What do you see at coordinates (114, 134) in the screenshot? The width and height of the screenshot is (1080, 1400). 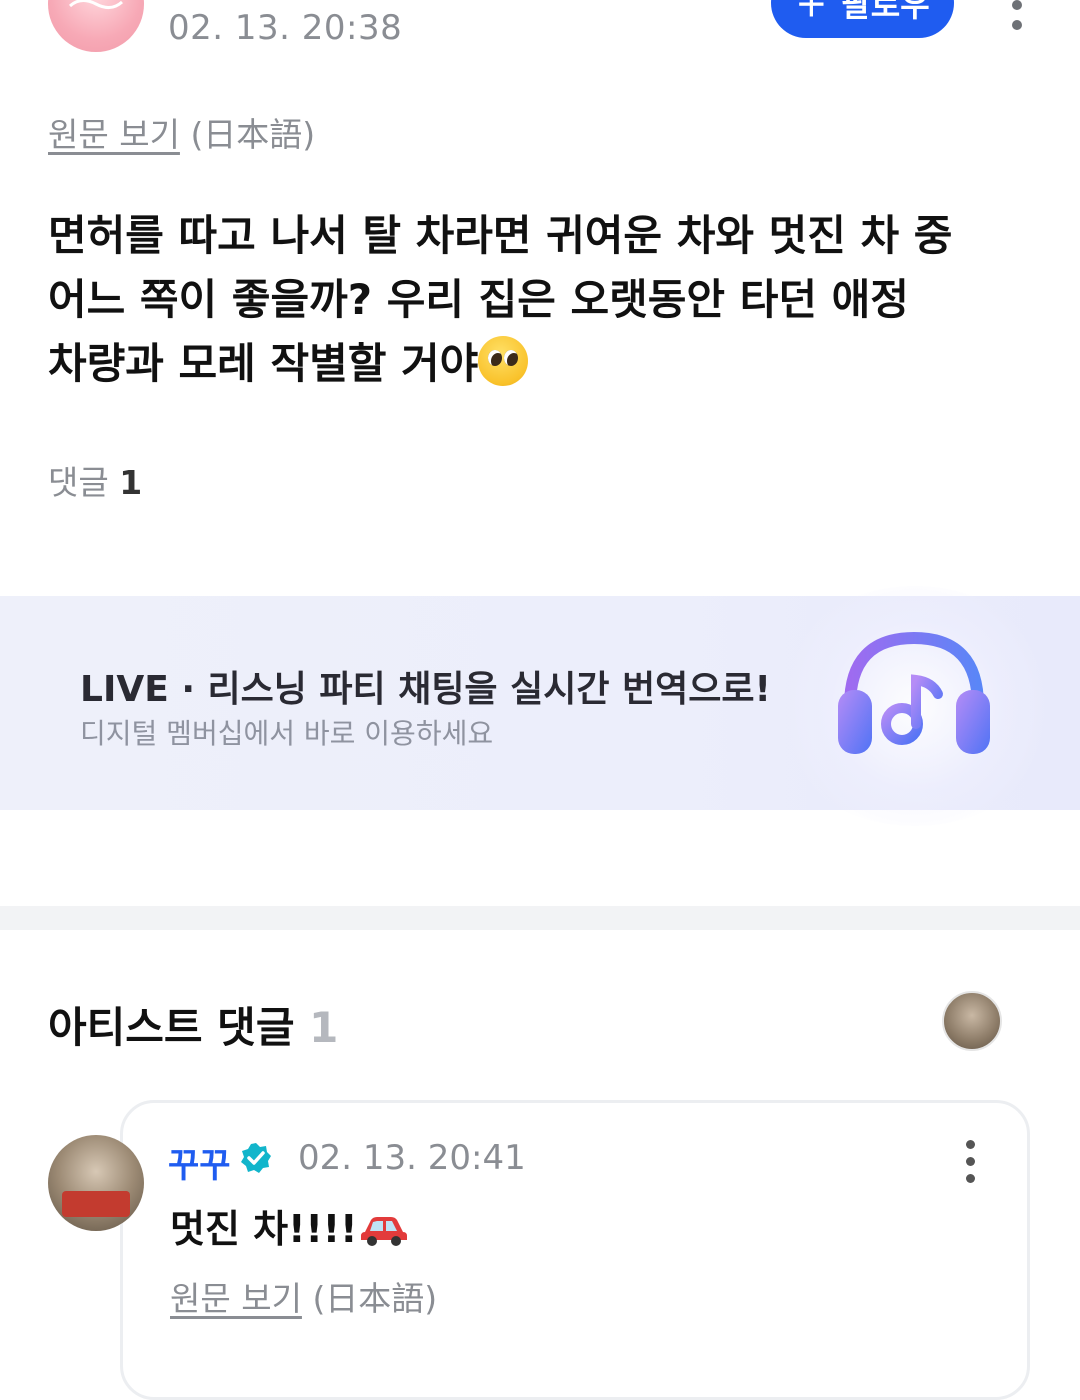 I see `view-original-link: 원문 보기` at bounding box center [114, 134].